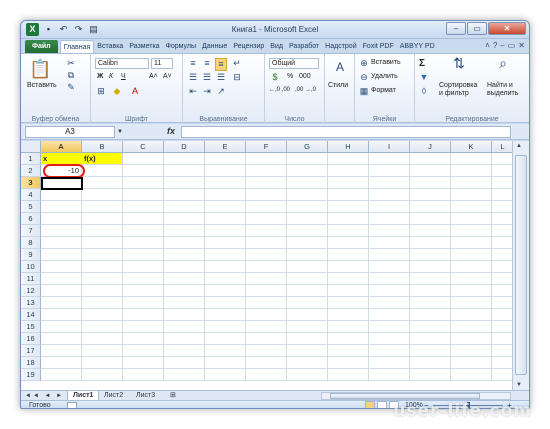 This screenshot has height=429, width=550. I want to click on column-header: D, so click(184, 147).